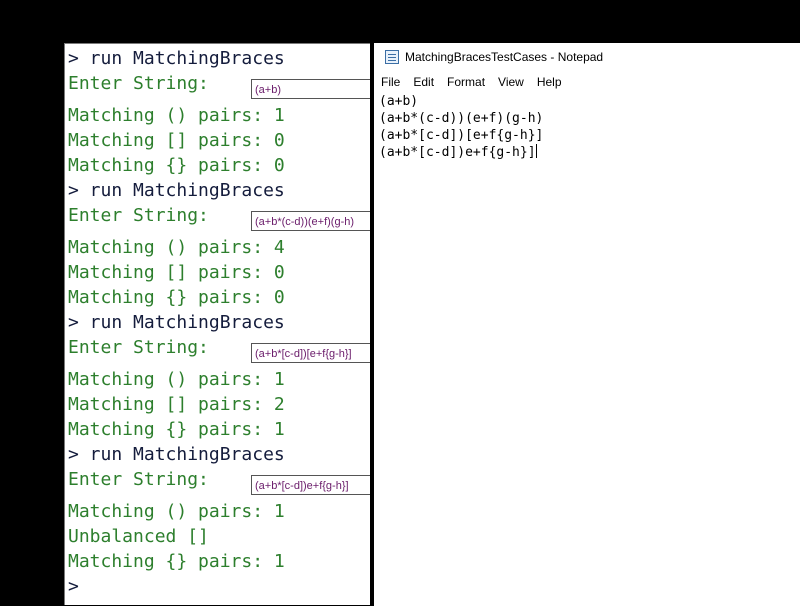 The image size is (800, 606). What do you see at coordinates (392, 57) in the screenshot?
I see `notepad-icon` at bounding box center [392, 57].